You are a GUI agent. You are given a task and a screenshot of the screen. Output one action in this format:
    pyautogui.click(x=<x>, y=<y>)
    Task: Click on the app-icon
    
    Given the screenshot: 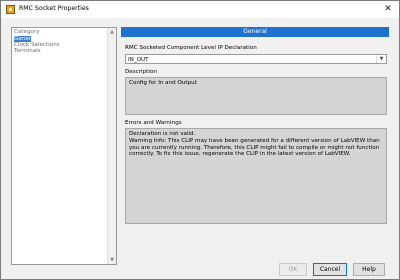 What is the action you would take?
    pyautogui.click(x=10, y=9)
    